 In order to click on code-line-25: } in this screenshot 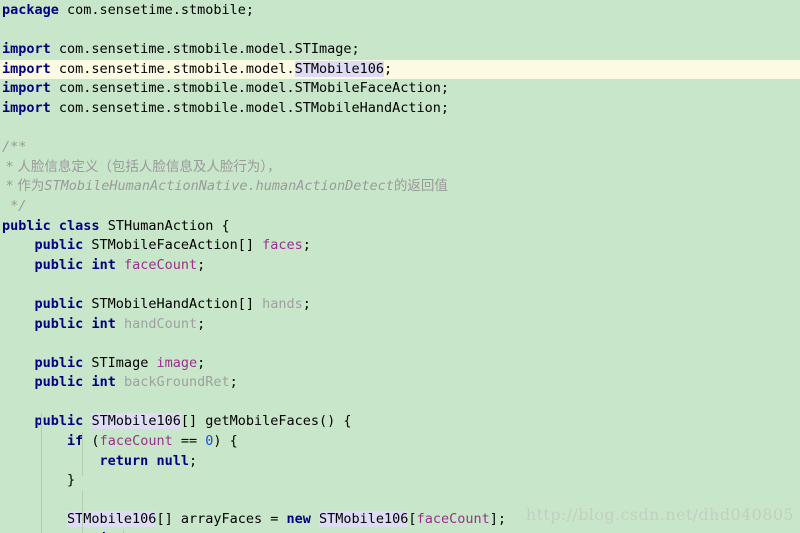, I will do `click(400, 481)`.